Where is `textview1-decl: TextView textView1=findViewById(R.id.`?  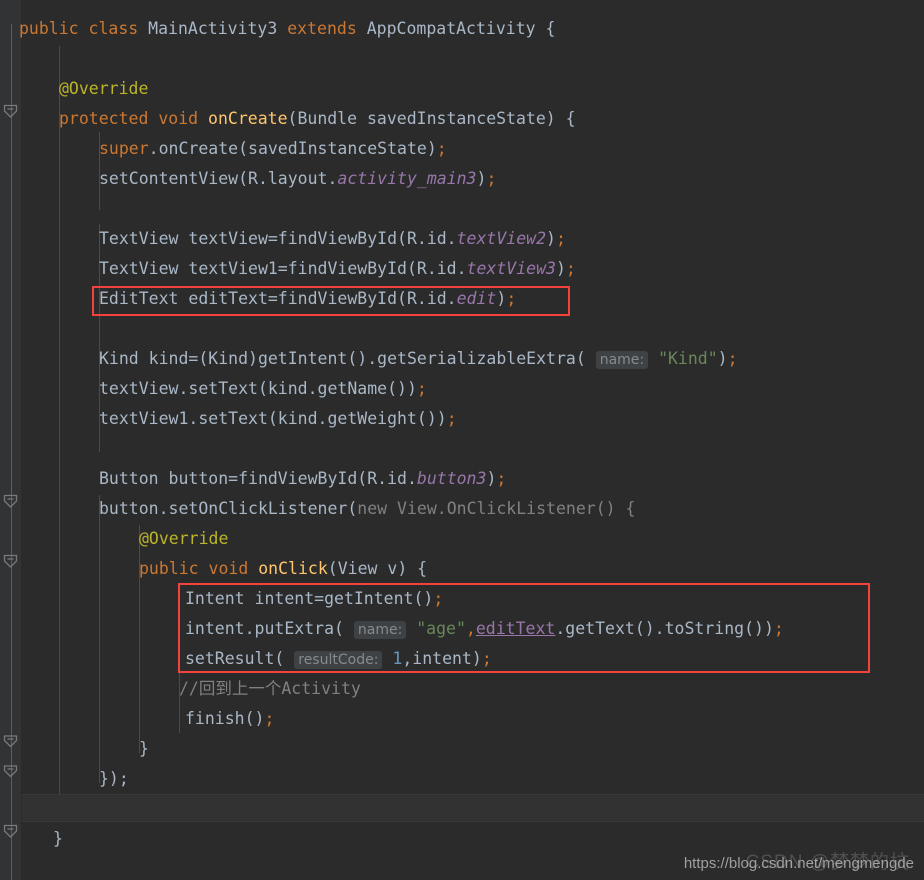
textview1-decl: TextView textView1=findViewById(R.id. is located at coordinates (283, 268).